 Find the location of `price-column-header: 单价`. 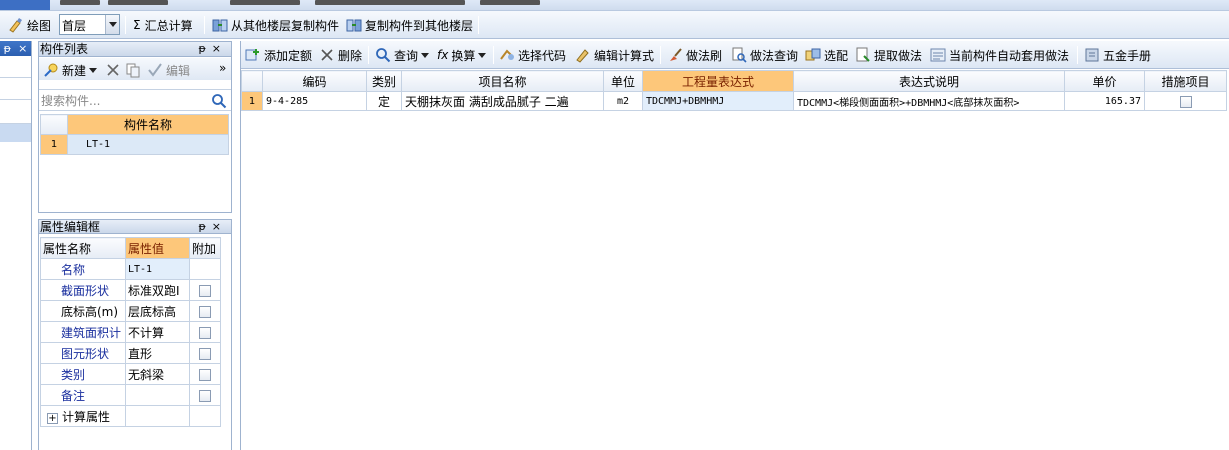

price-column-header: 单价 is located at coordinates (1104, 81).